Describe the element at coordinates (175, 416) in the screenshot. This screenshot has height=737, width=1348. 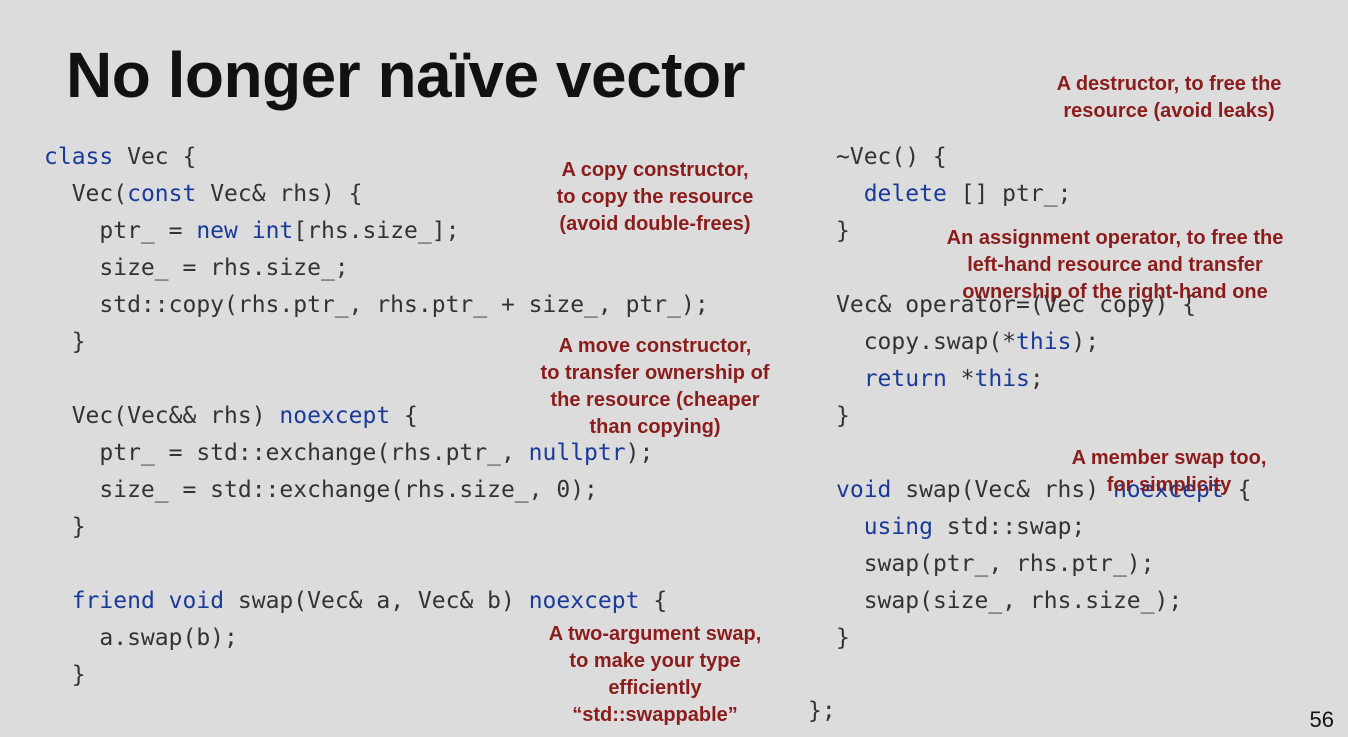
I see `code-text: Vec(Vec&& rhs)` at that location.